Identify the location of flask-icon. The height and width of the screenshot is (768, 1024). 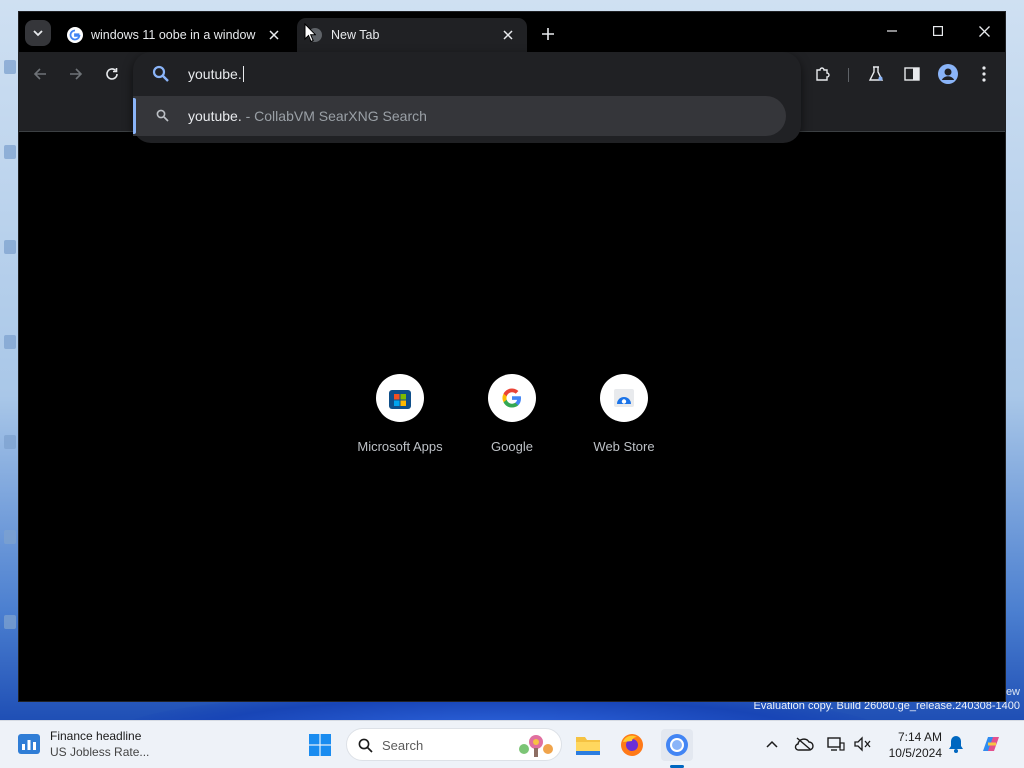
(876, 73).